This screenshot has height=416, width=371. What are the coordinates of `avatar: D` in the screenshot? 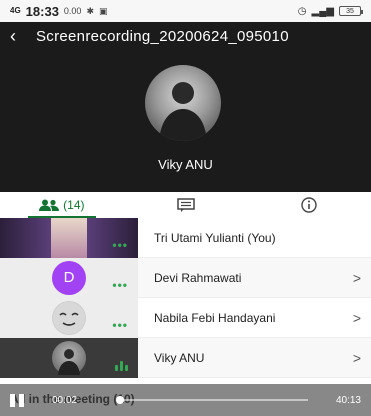 It's located at (69, 277).